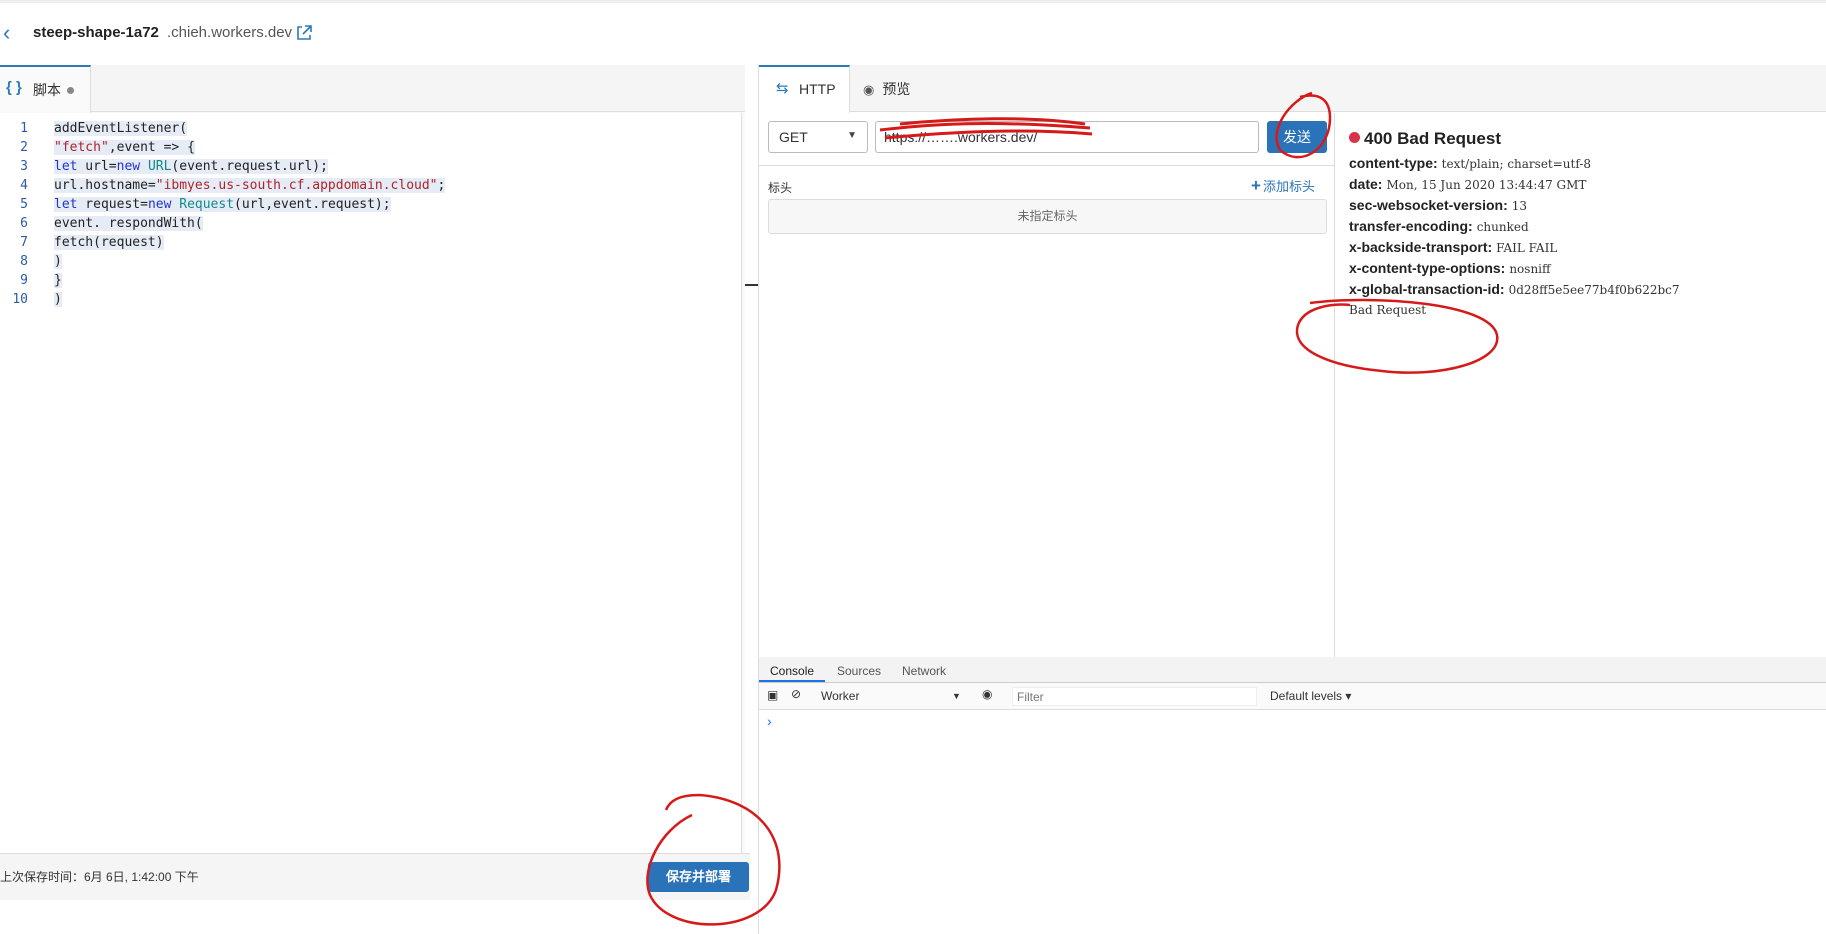 This screenshot has height=934, width=1826. I want to click on tab-preview: ◉ 预览, so click(886, 89).